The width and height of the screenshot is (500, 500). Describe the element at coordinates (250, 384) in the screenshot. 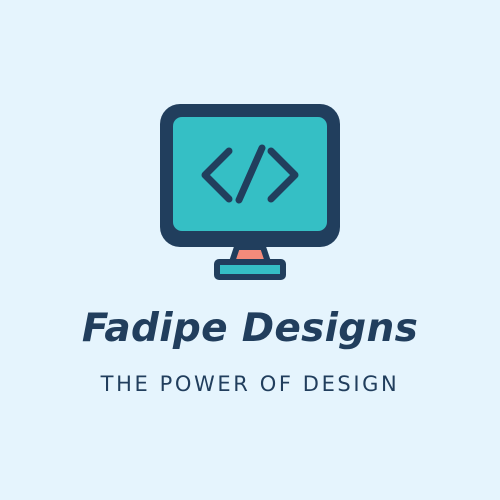

I see `tagline: THE POWER OF DESIGN` at that location.